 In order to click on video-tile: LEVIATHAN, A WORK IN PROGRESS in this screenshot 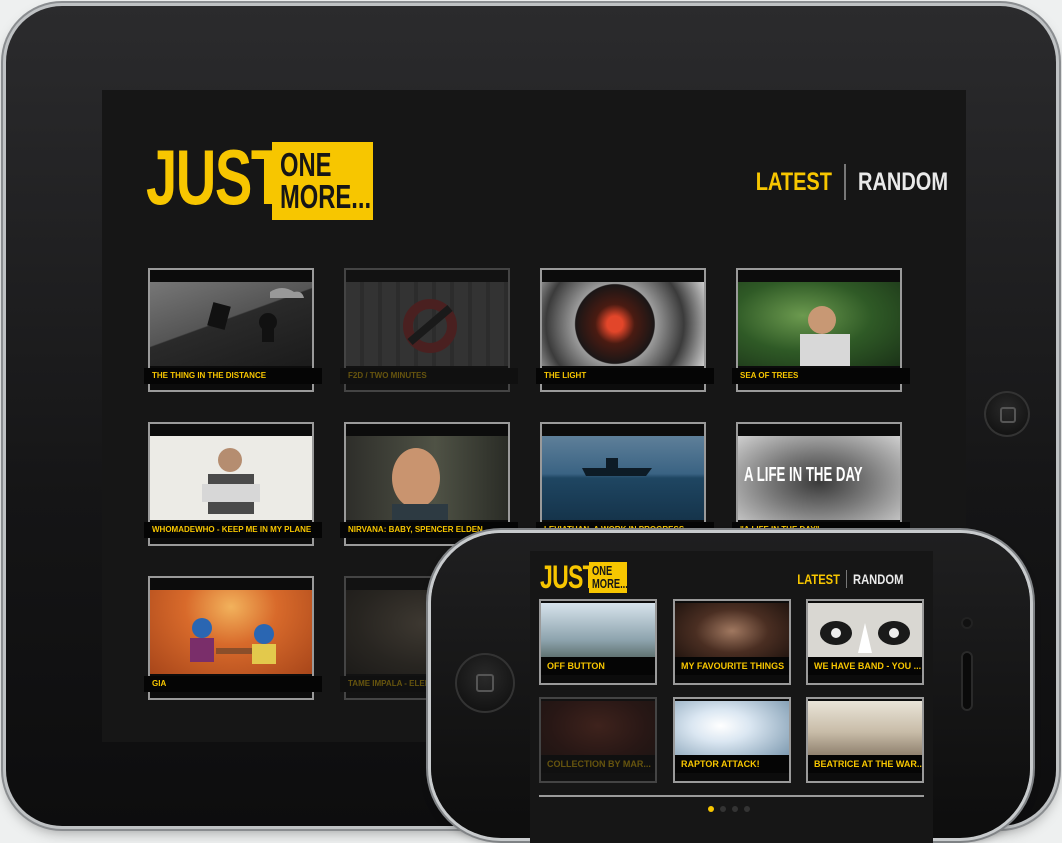, I will do `click(625, 484)`.